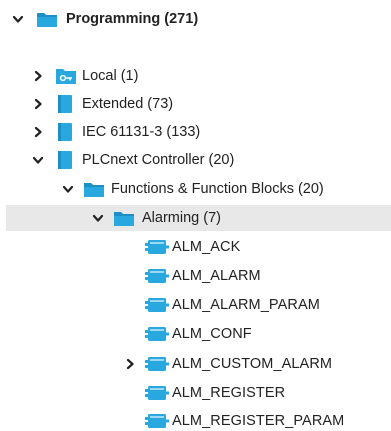  What do you see at coordinates (206, 247) in the screenshot?
I see `tree-item-label: ALM_ACK` at bounding box center [206, 247].